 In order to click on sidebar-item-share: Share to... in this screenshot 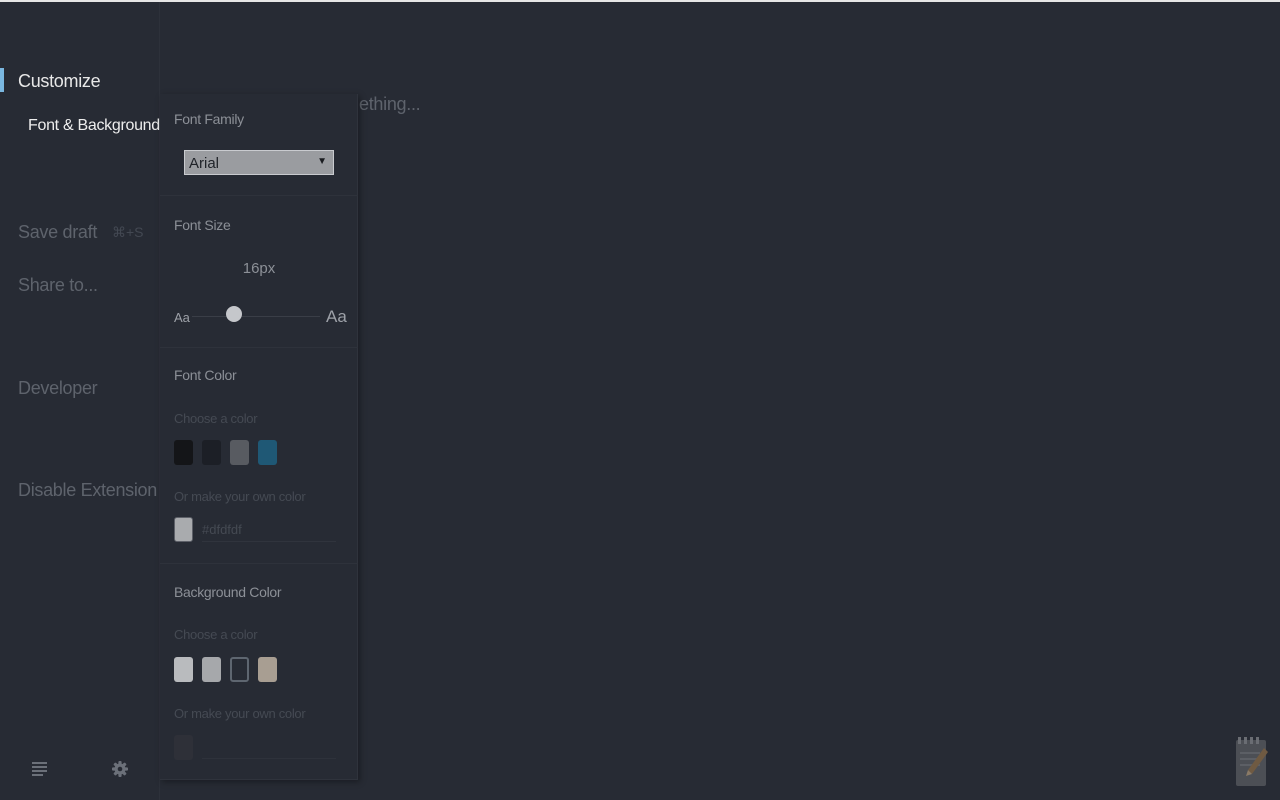, I will do `click(58, 285)`.